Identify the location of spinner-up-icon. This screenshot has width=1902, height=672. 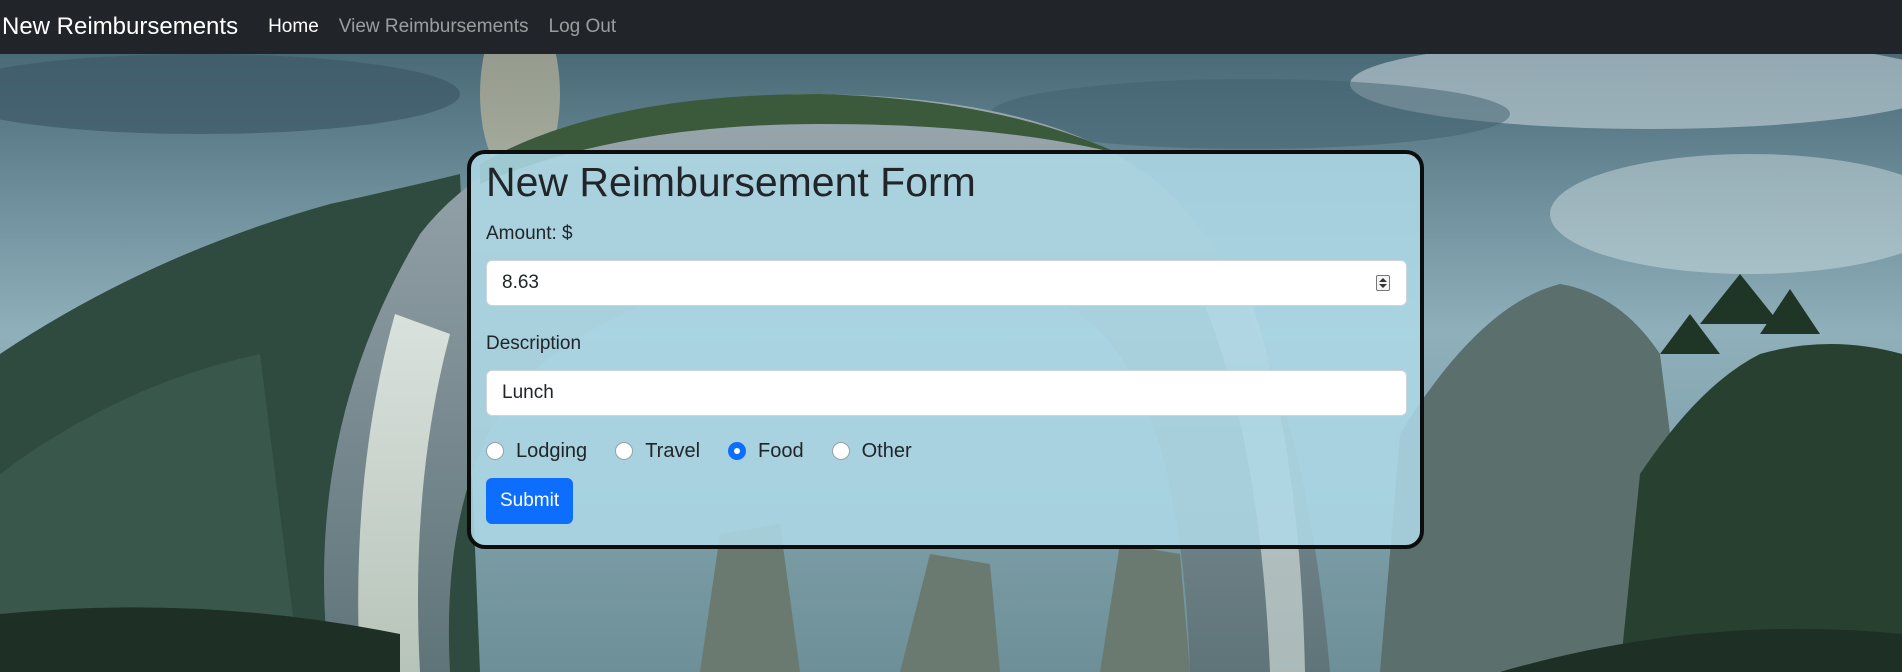
(1383, 280).